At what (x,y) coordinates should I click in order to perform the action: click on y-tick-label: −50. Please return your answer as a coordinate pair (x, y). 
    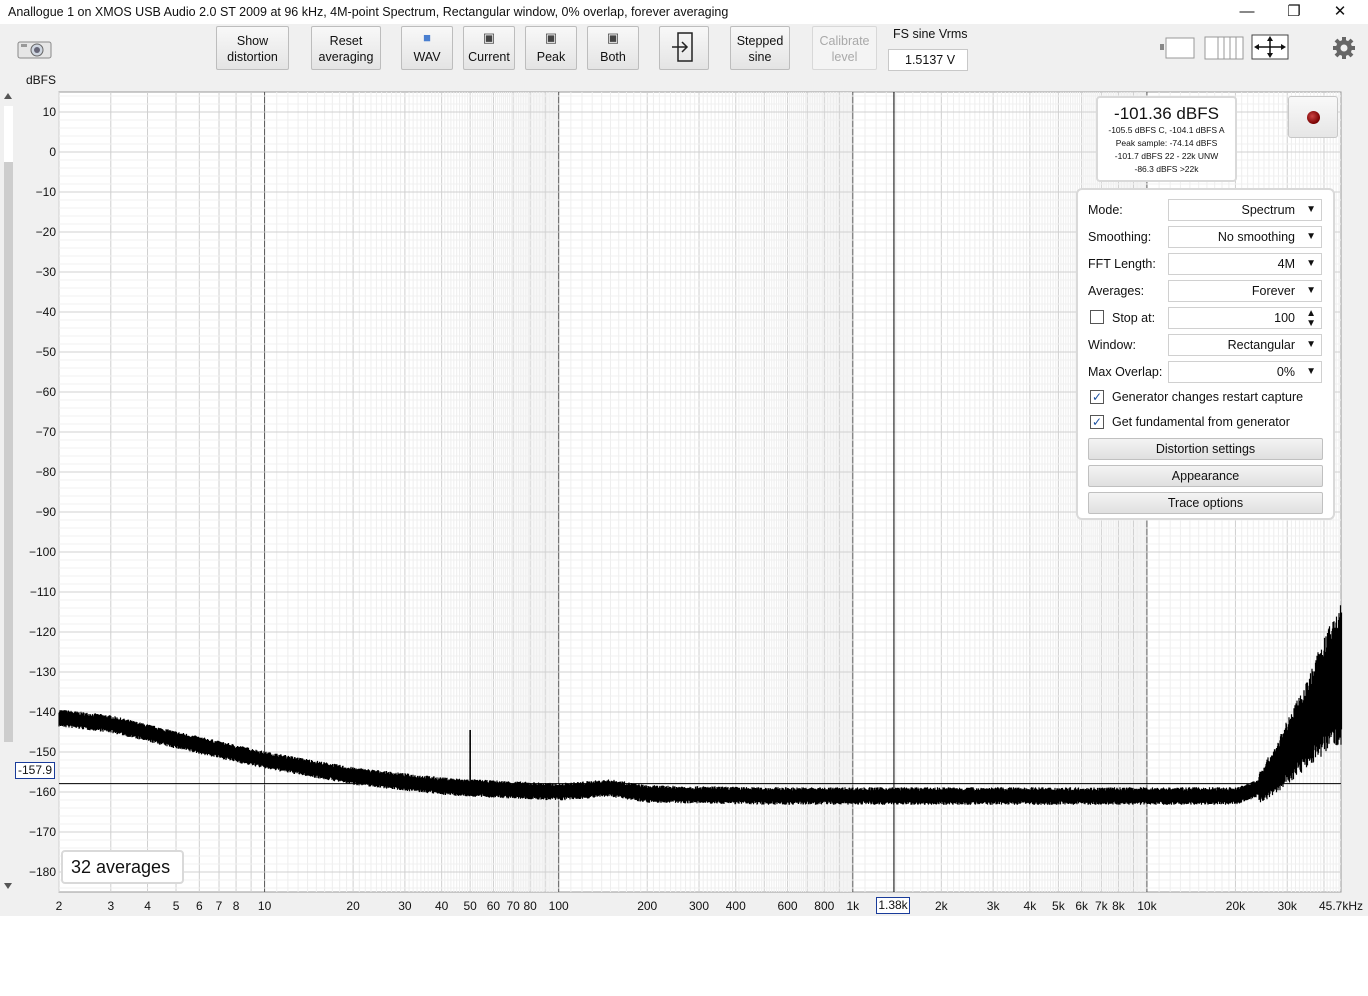
    Looking at the image, I should click on (46, 352).